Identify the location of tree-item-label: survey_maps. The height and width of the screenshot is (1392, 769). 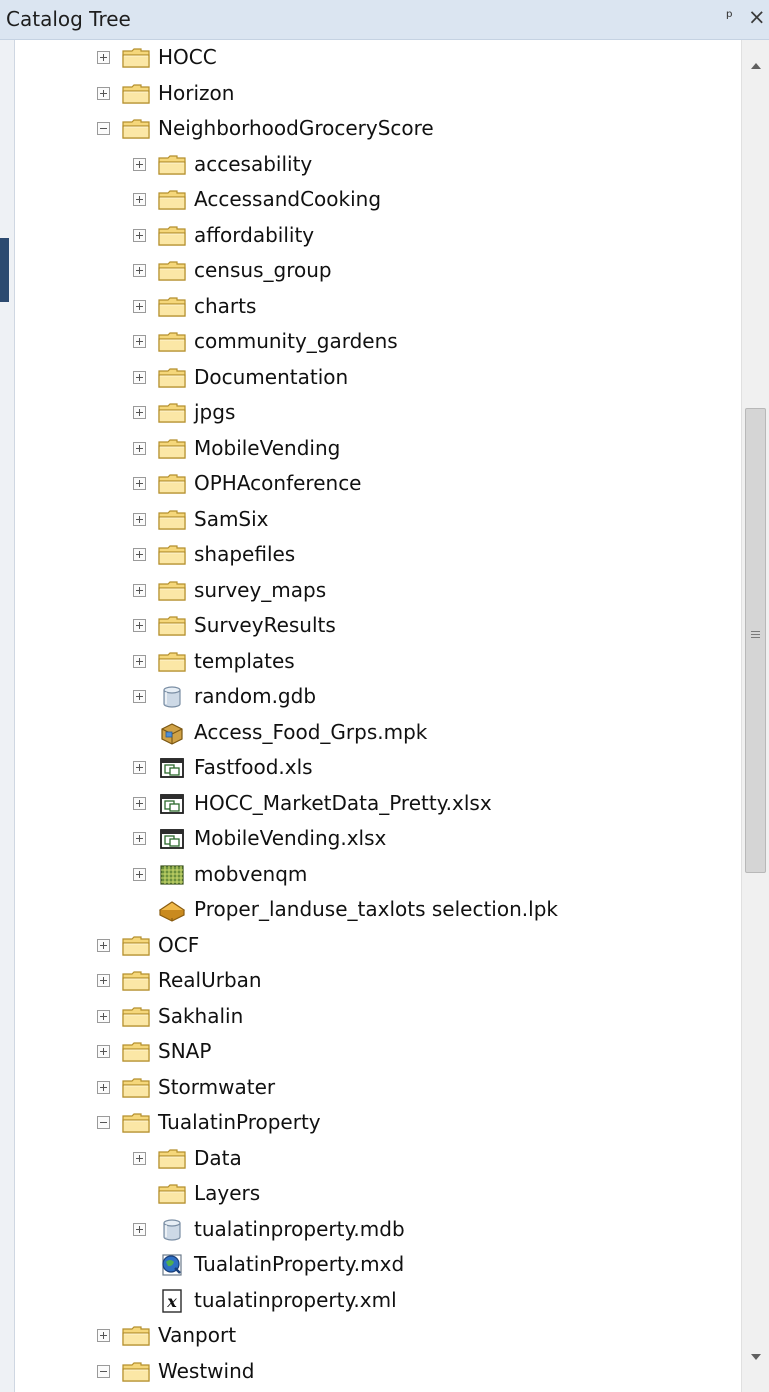
(260, 589).